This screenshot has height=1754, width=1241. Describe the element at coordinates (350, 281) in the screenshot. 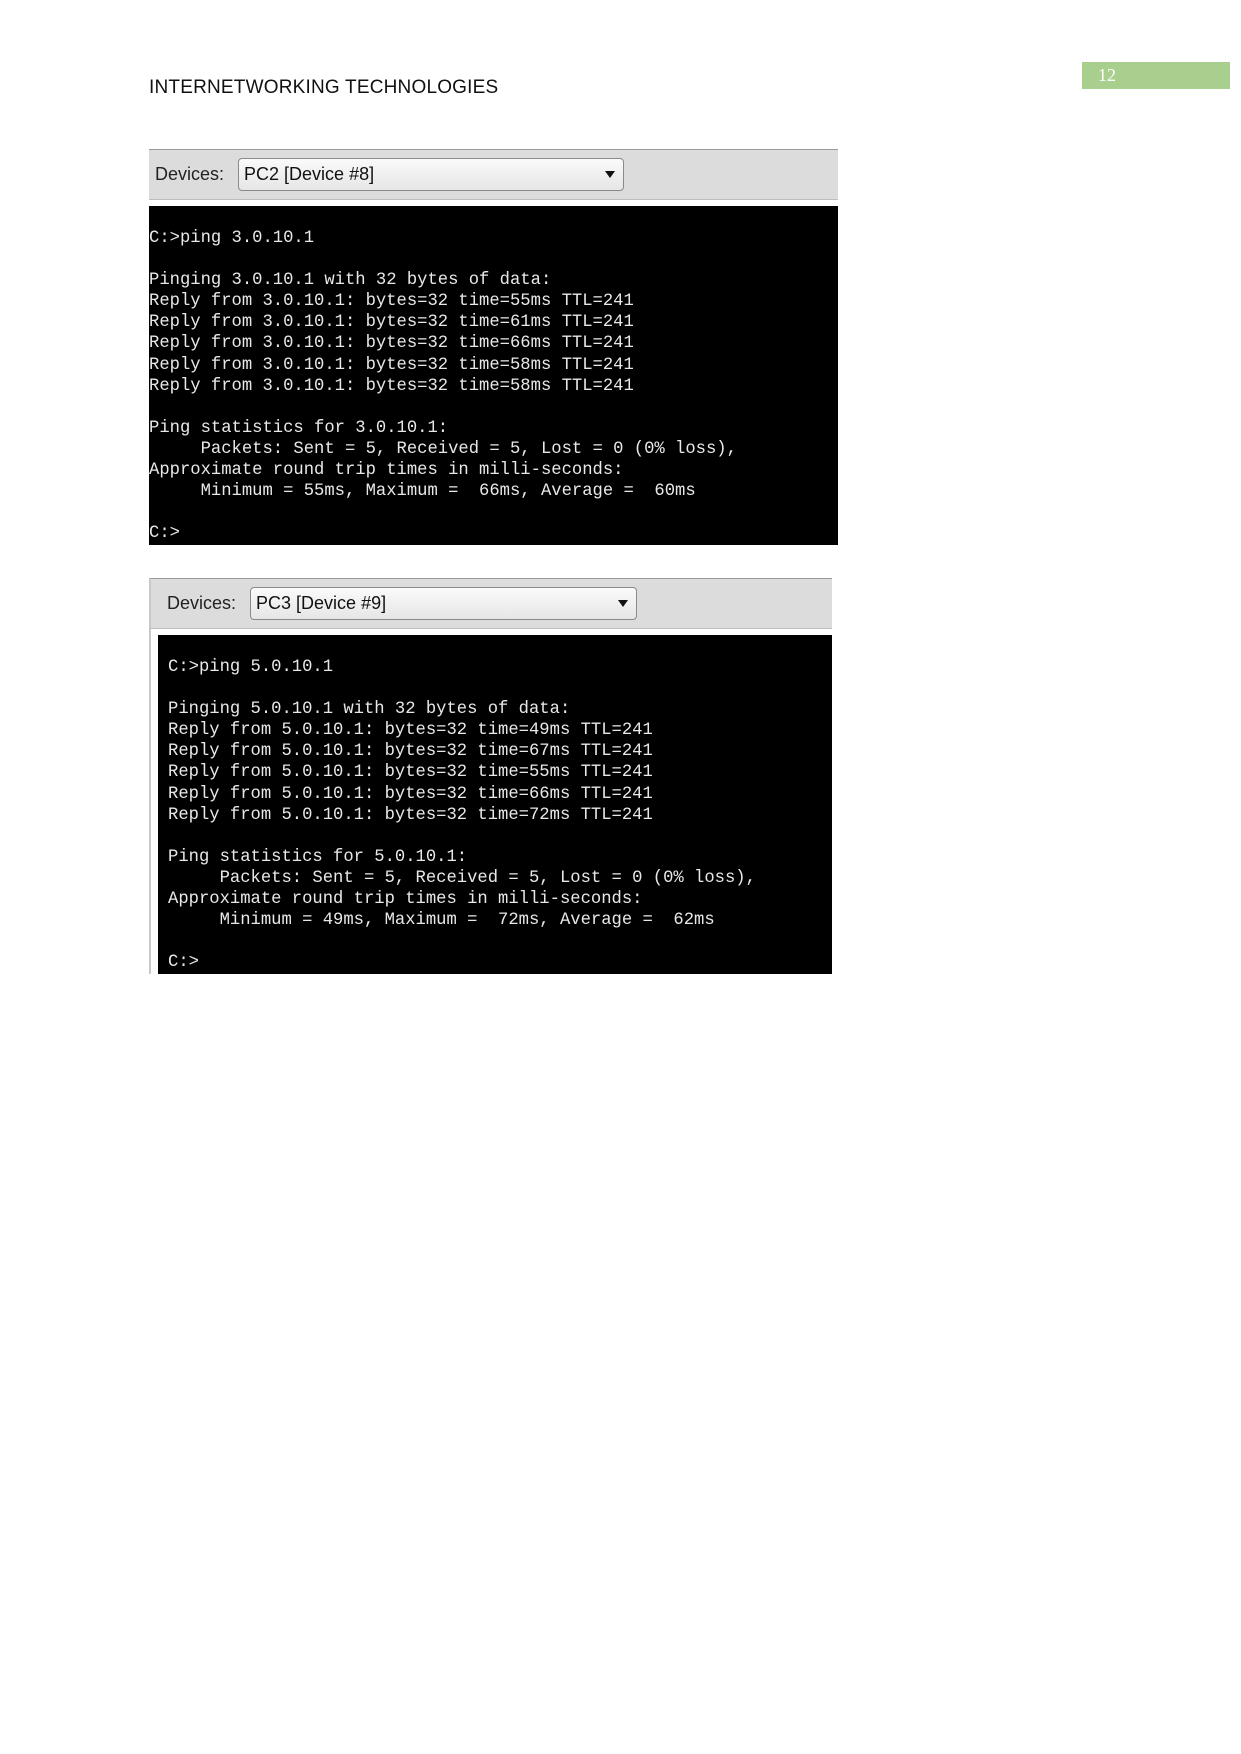

I see `terminal-line: Pinging 3.0.10.1 with 32 bytes of data:` at that location.